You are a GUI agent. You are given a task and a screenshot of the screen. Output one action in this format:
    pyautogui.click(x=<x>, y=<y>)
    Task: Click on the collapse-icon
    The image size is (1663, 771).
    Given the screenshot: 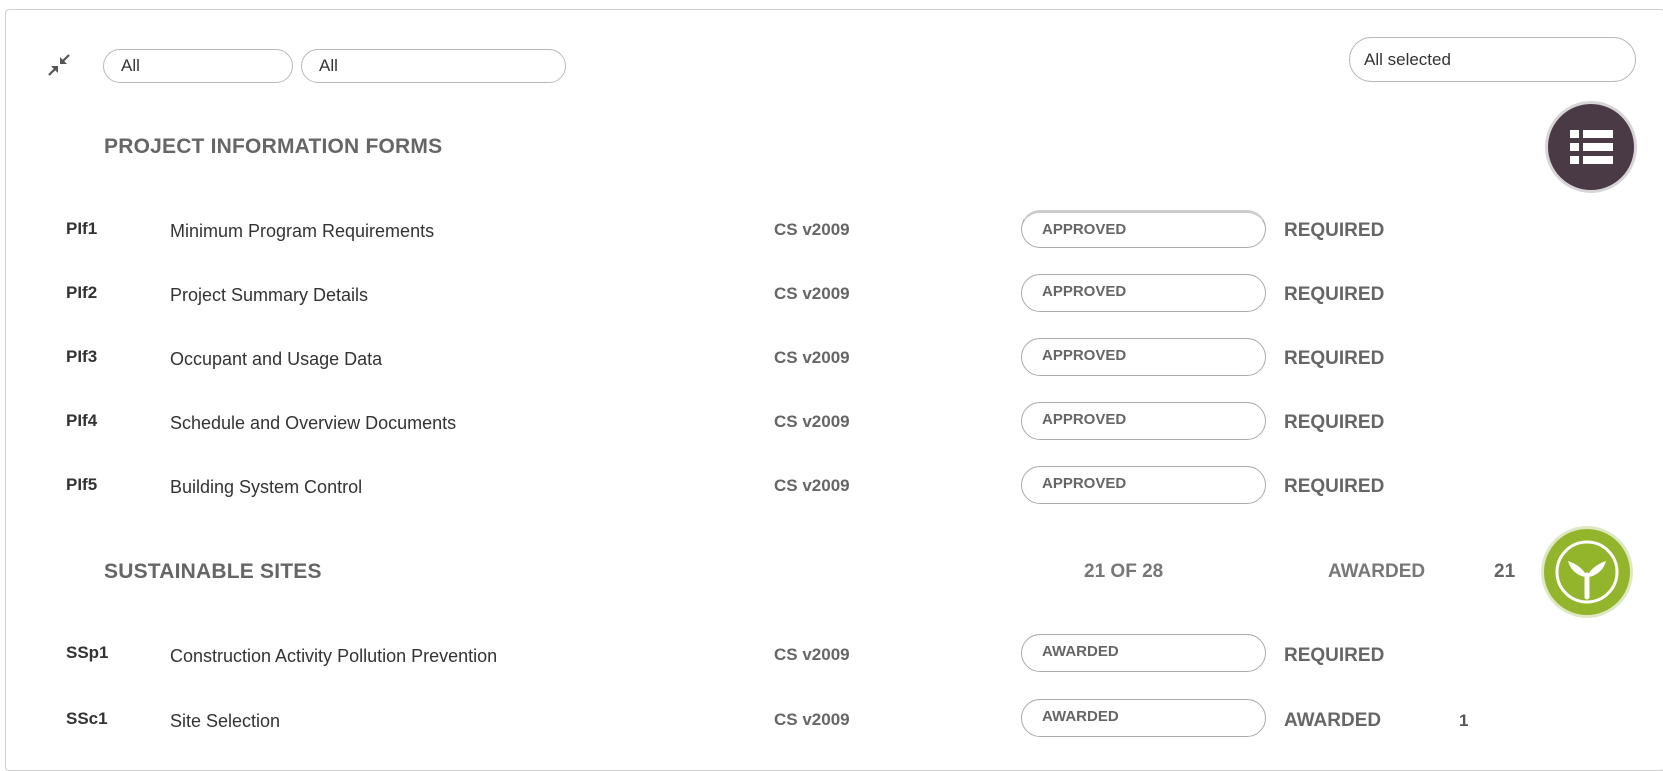 What is the action you would take?
    pyautogui.click(x=59, y=65)
    